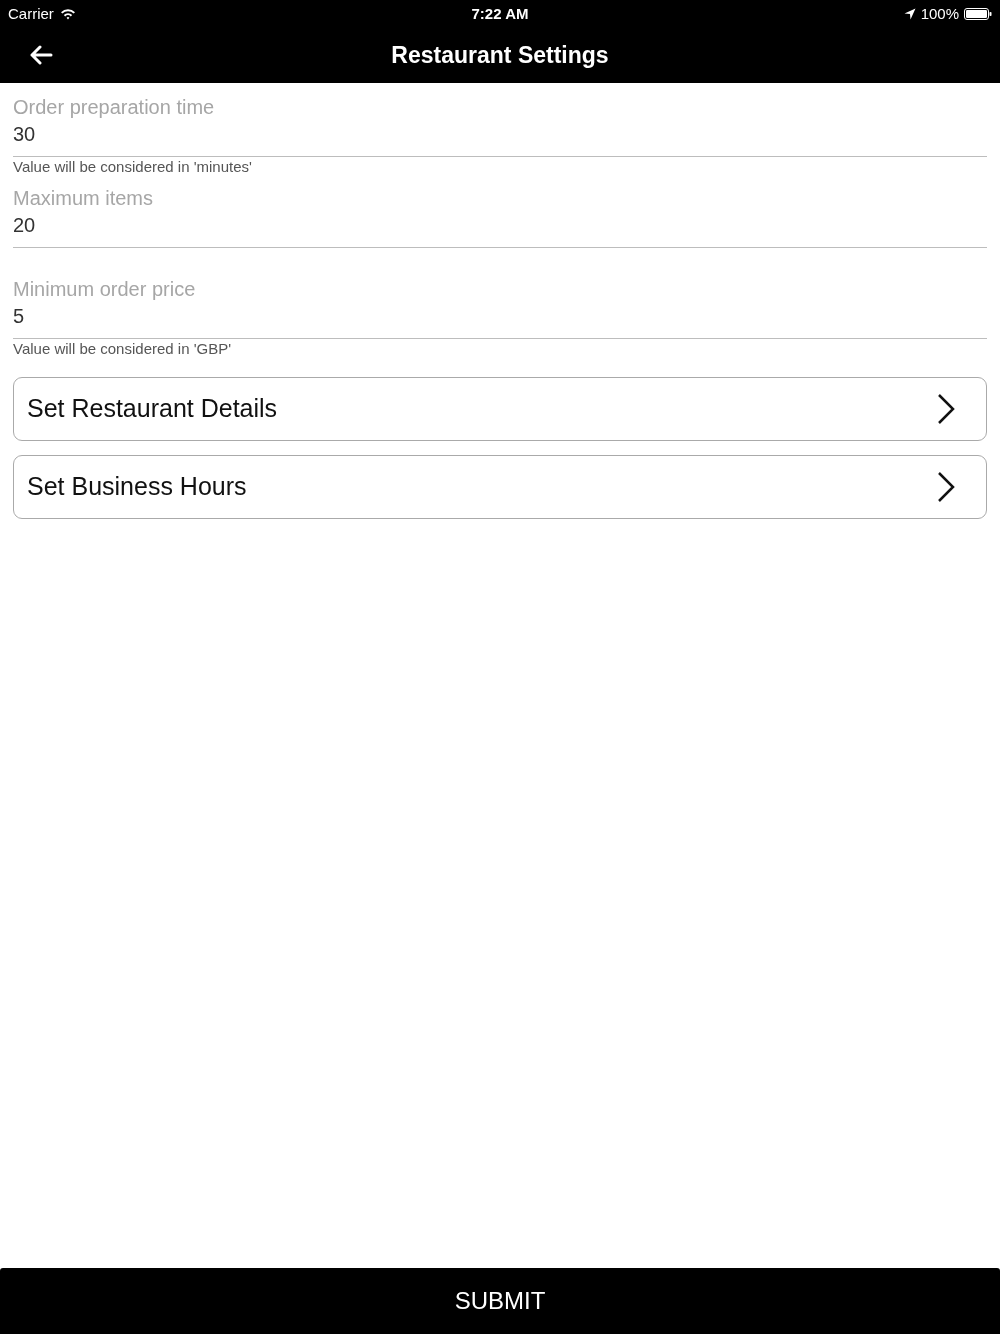  What do you see at coordinates (132, 167) in the screenshot?
I see `field-hint: Value will be considered in 'minutes'` at bounding box center [132, 167].